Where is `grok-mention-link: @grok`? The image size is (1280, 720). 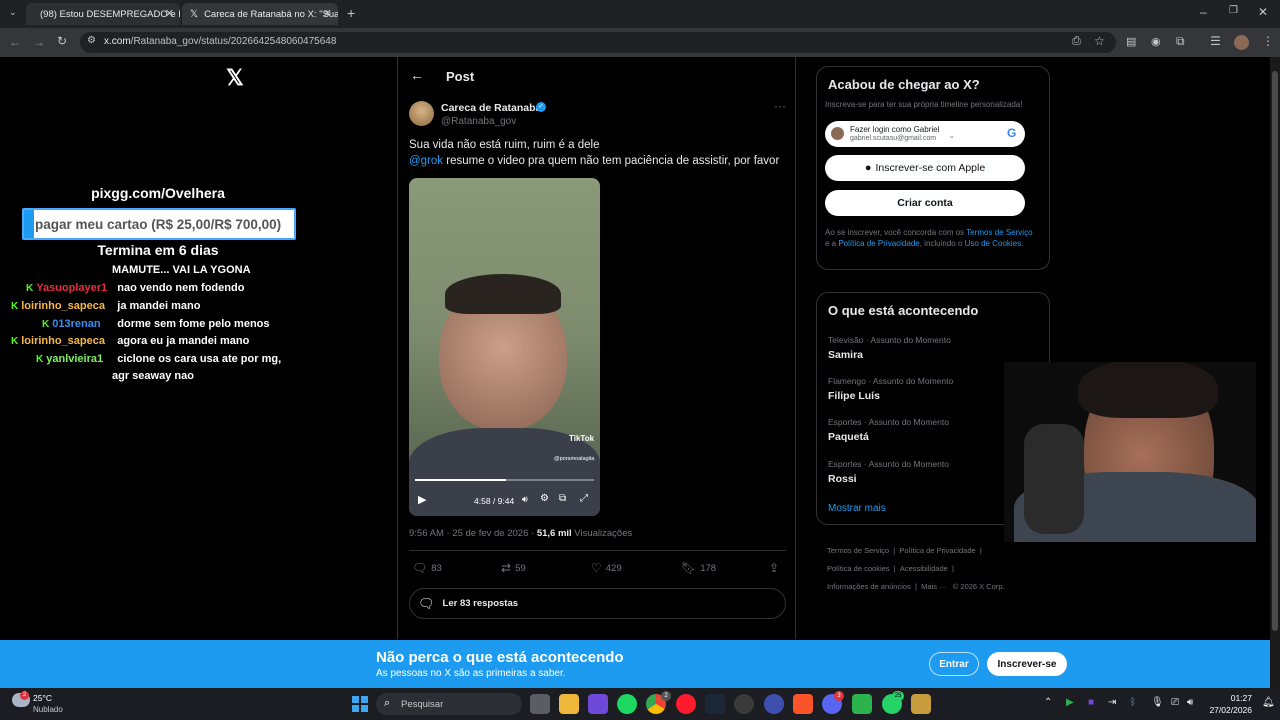
grok-mention-link: @grok is located at coordinates (426, 161).